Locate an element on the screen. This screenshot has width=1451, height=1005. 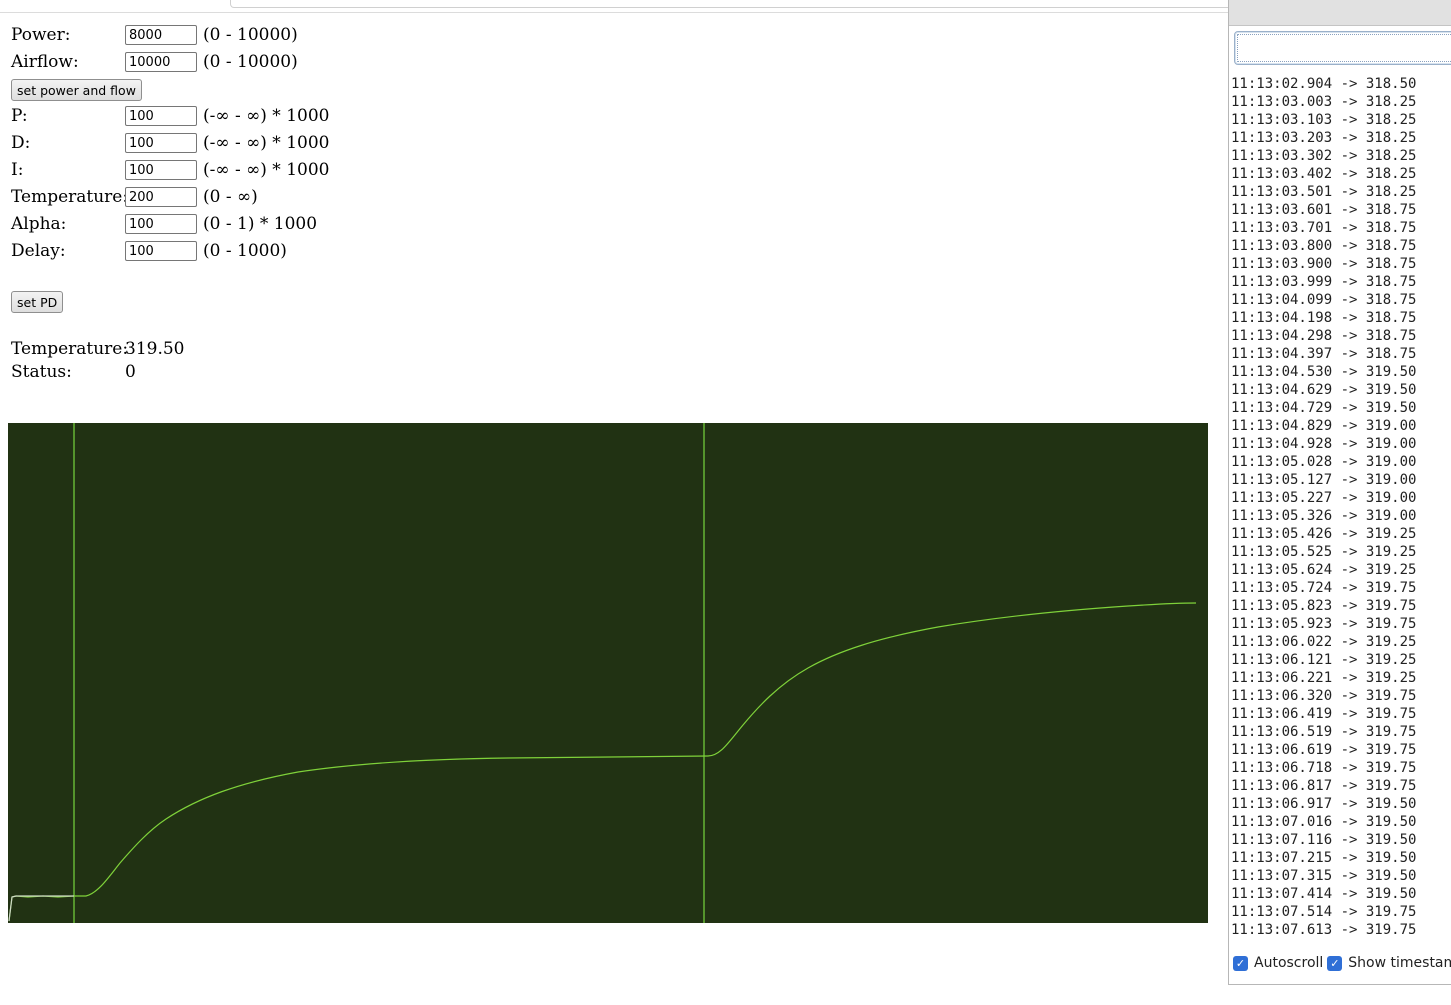
d-range: (-∞ - ∞) * 1000 is located at coordinates (266, 143).